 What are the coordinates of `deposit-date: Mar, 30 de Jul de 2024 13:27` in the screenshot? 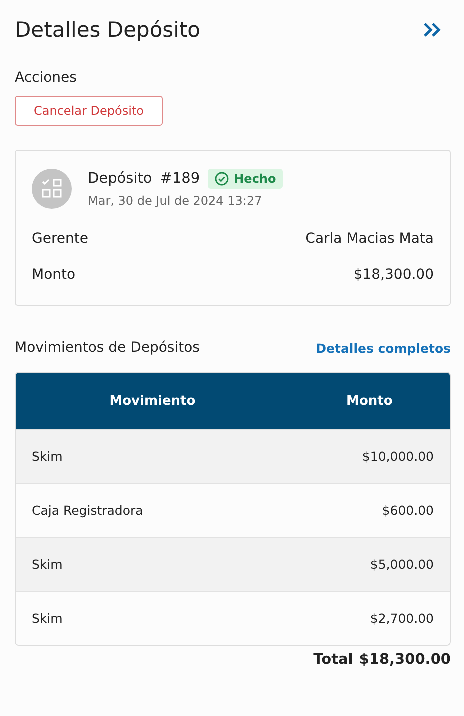 It's located at (176, 201).